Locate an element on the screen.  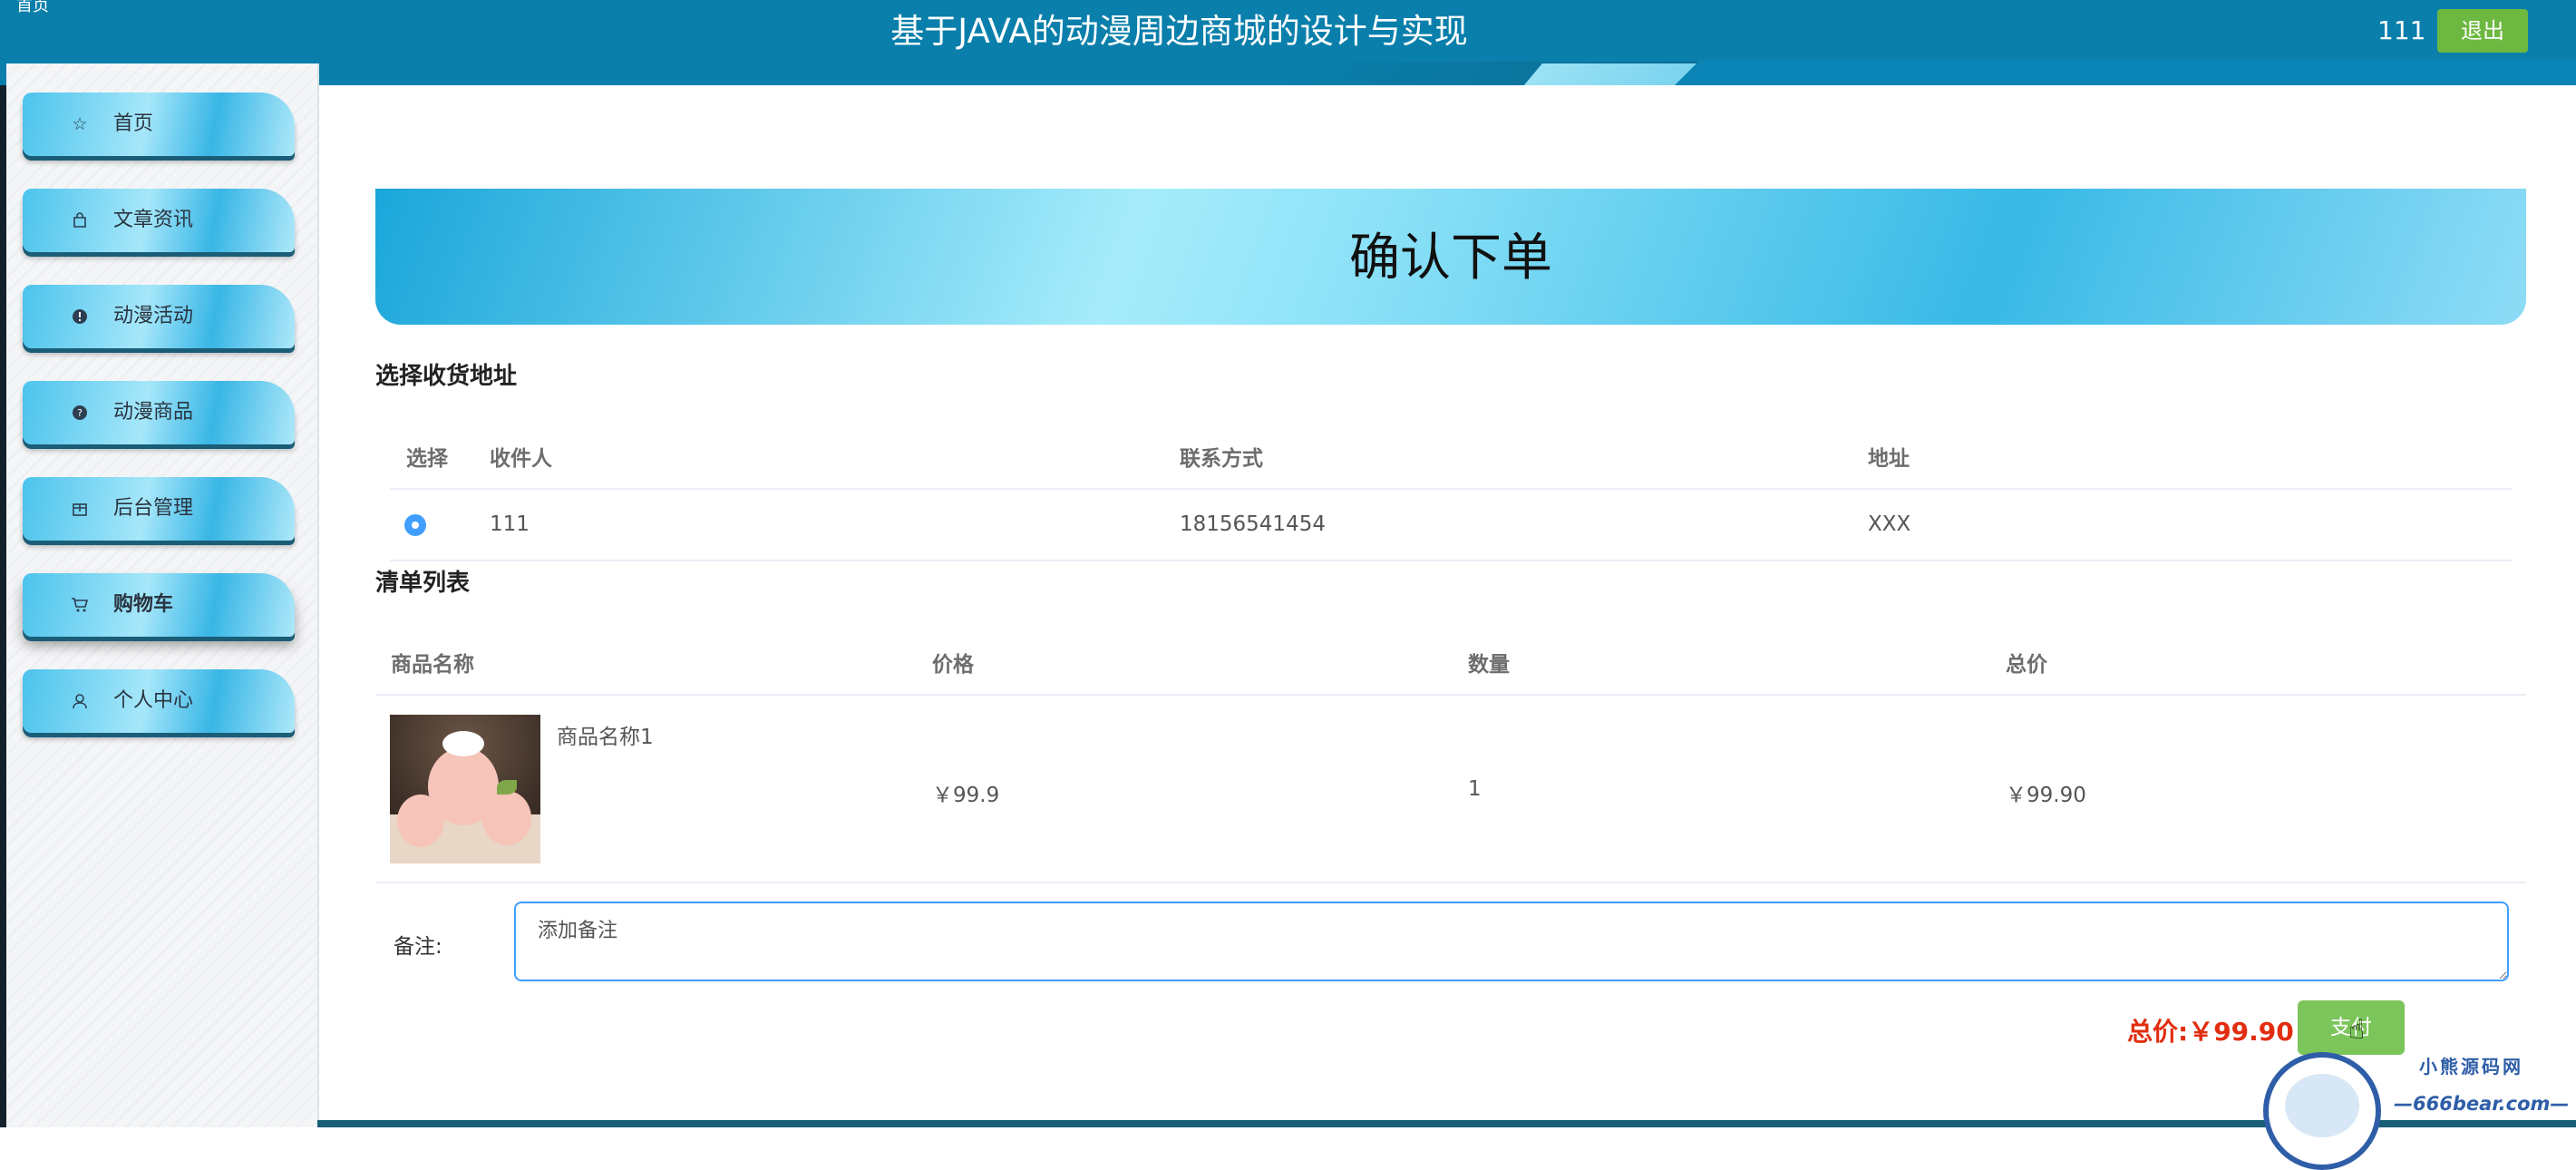
column-header: 地址 is located at coordinates (1889, 459).